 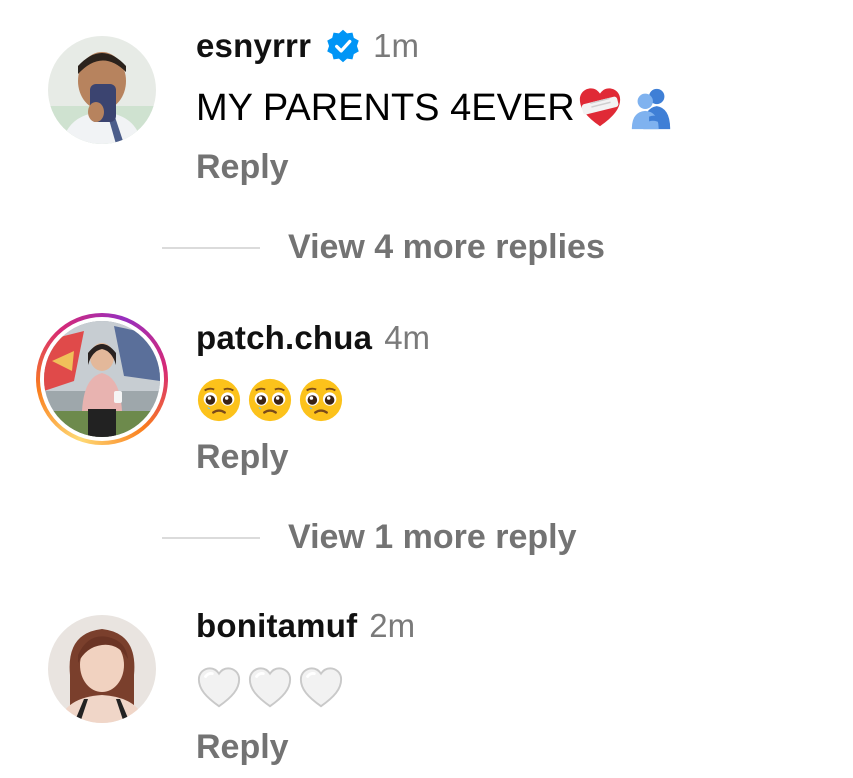 I want to click on view-more-replies-button: View 1 more reply, so click(x=369, y=537).